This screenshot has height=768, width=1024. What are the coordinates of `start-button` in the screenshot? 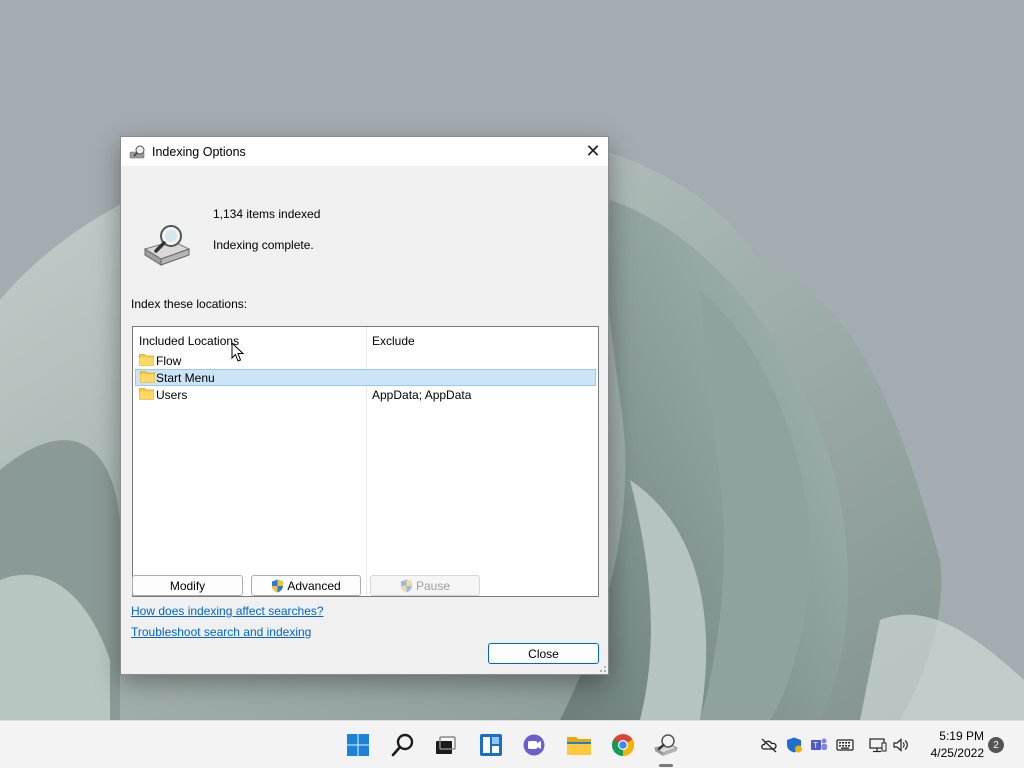 It's located at (358, 745).